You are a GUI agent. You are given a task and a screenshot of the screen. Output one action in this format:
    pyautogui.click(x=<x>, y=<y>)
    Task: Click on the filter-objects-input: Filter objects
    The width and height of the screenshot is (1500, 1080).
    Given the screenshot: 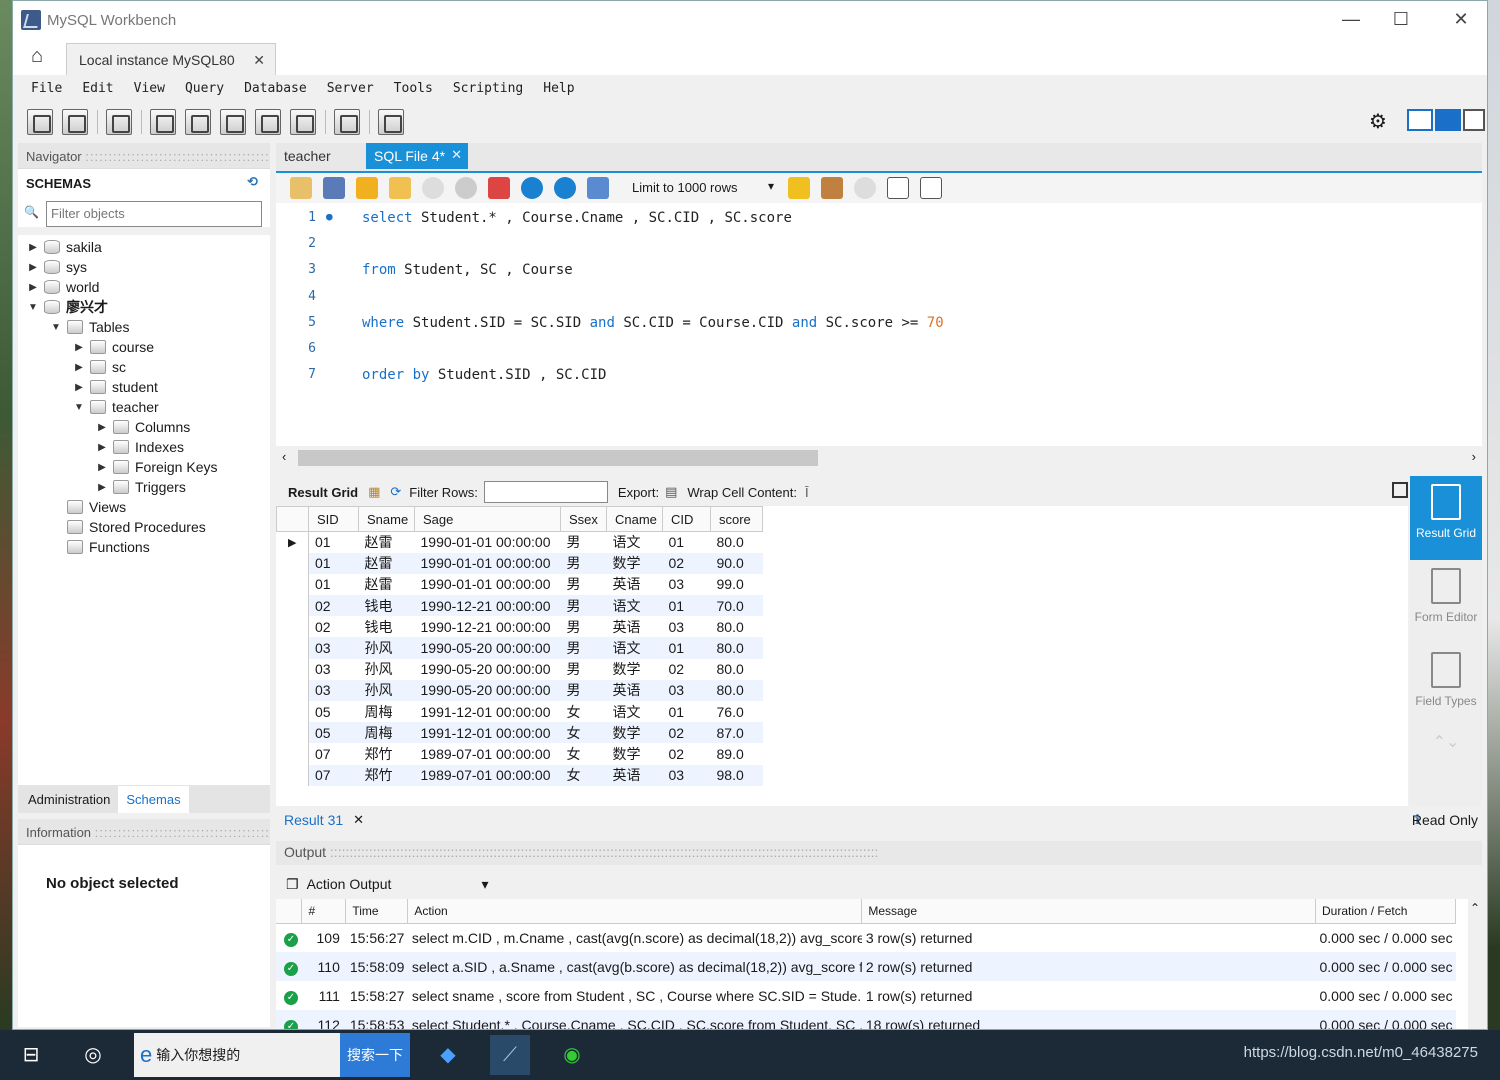 What is the action you would take?
    pyautogui.click(x=154, y=214)
    